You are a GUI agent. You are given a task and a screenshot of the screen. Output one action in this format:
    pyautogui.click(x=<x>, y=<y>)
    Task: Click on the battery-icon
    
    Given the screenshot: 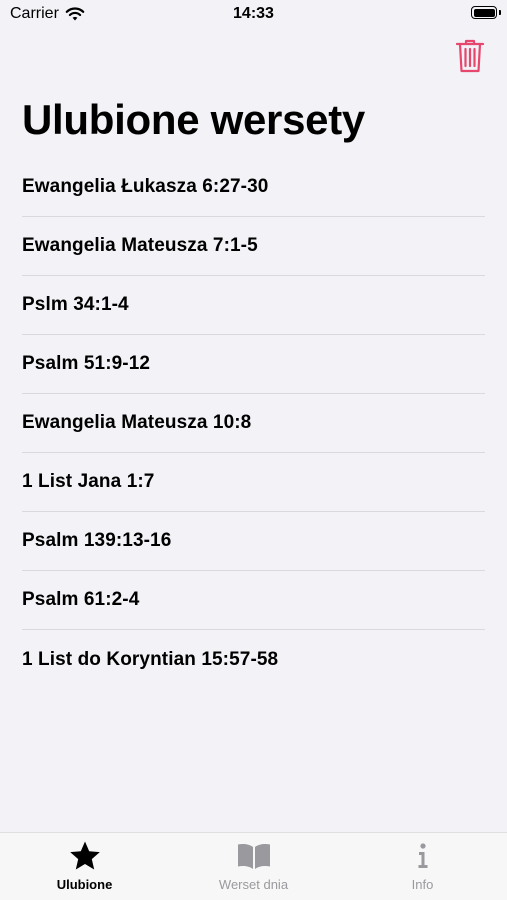 What is the action you would take?
    pyautogui.click(x=484, y=12)
    